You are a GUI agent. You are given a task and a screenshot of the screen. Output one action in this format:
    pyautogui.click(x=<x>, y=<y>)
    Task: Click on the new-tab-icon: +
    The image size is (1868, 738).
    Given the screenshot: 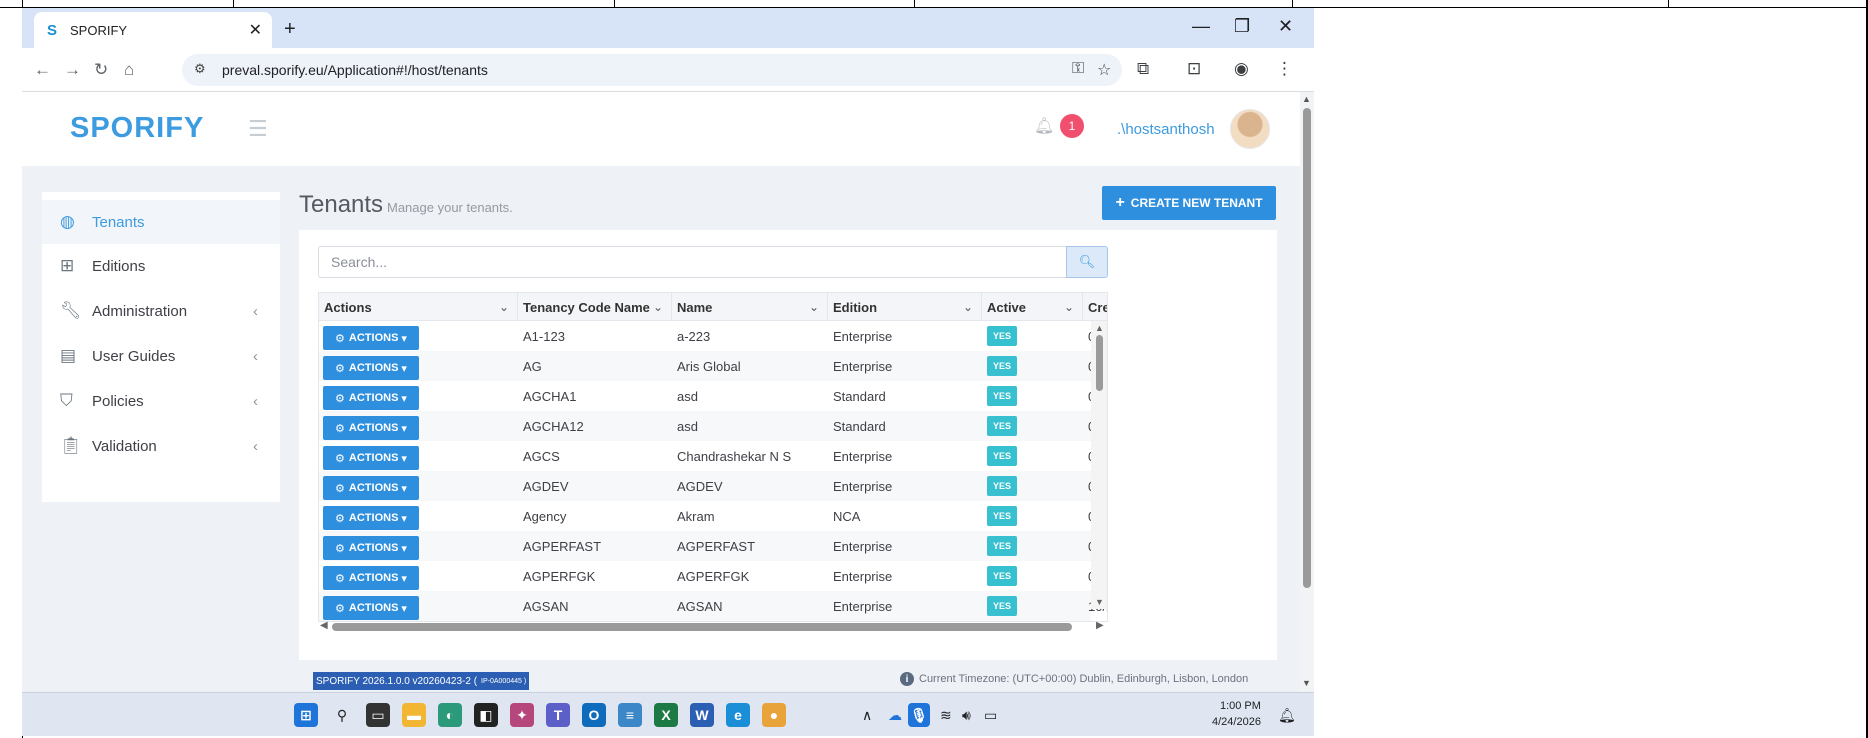 What is the action you would take?
    pyautogui.click(x=290, y=29)
    